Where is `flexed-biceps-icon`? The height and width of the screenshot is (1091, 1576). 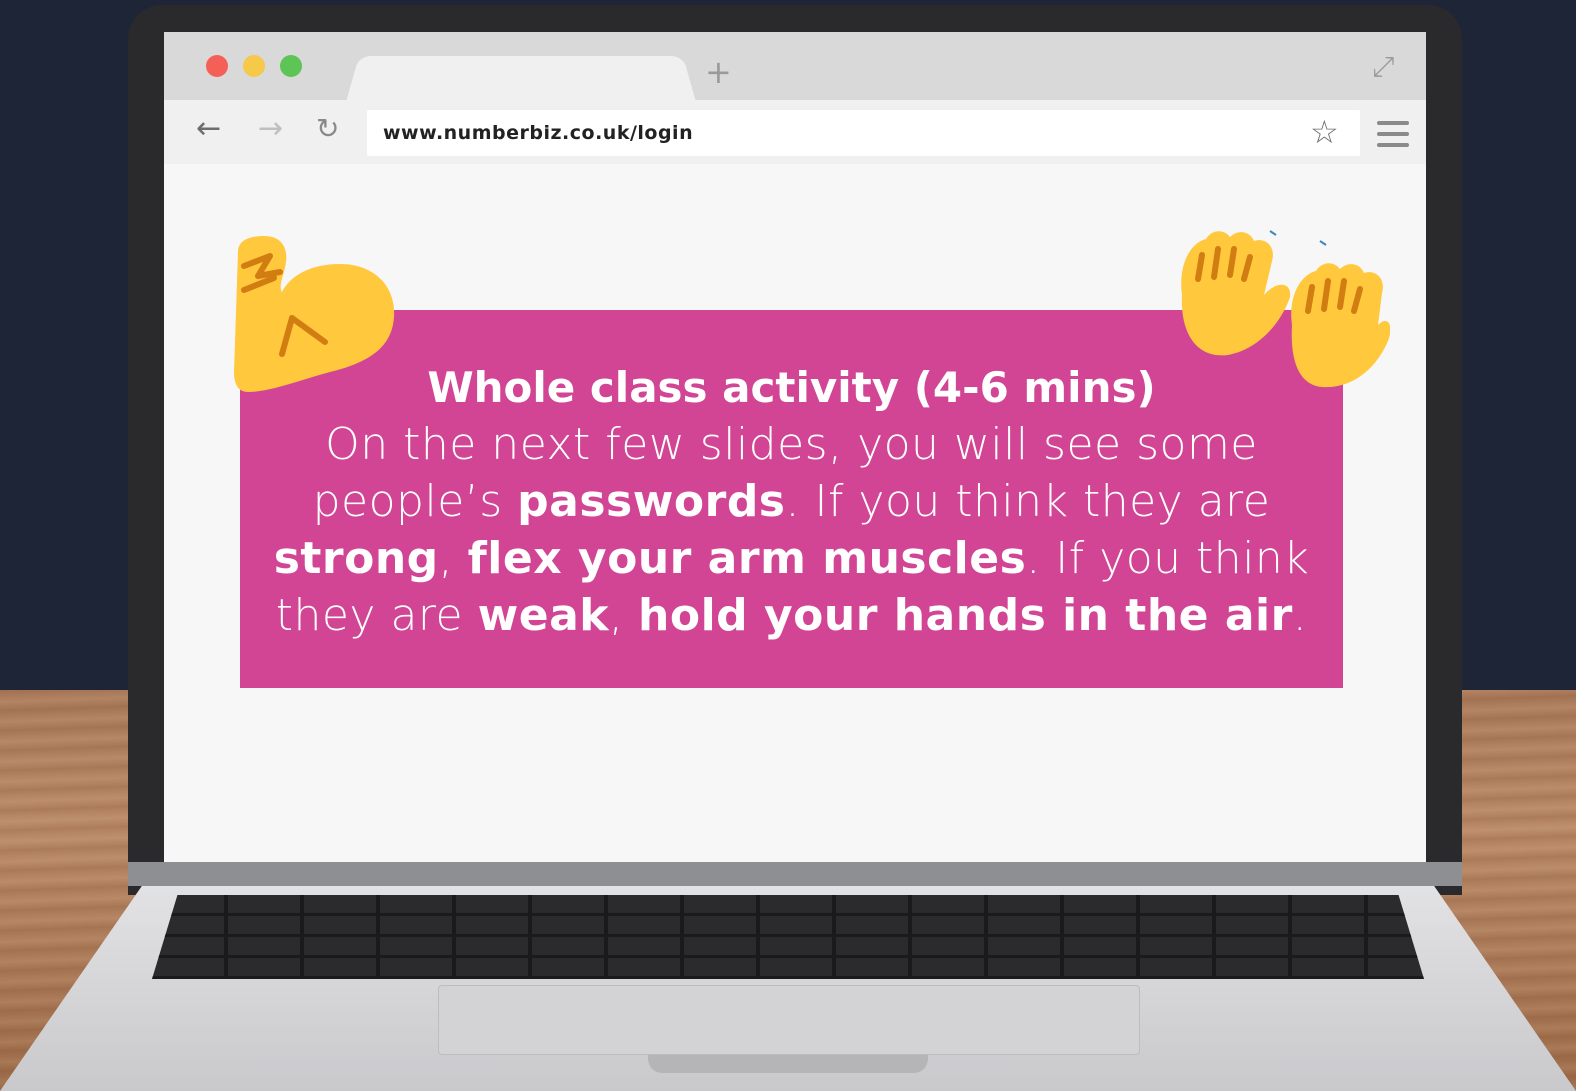
flexed-biceps-icon is located at coordinates (314, 314).